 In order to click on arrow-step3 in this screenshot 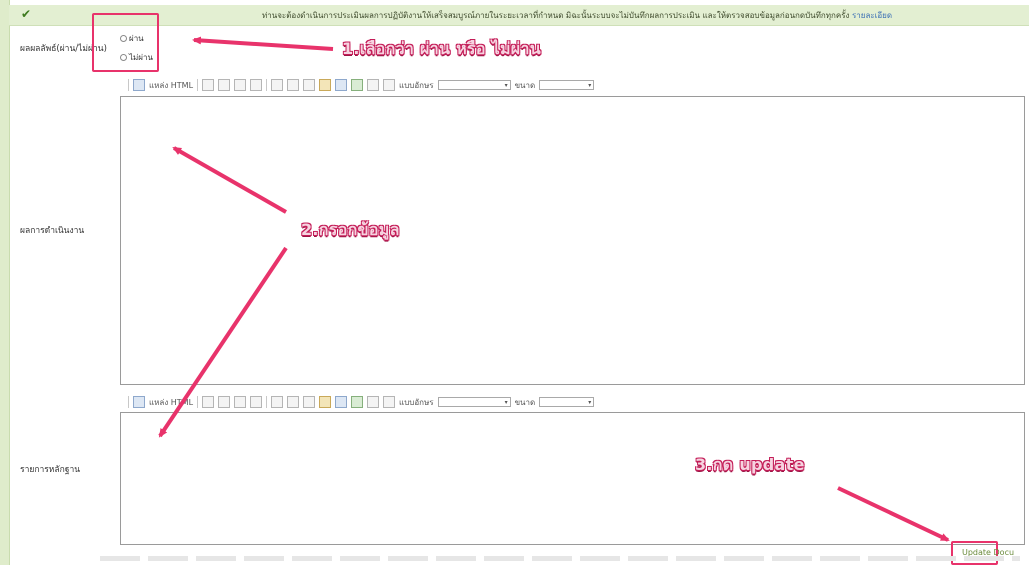, I will do `click(893, 514)`.